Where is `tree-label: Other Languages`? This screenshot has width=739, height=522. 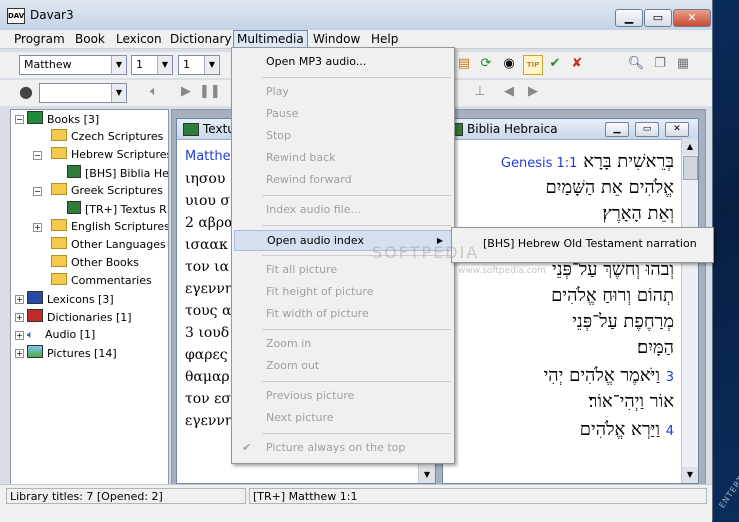
tree-label: Other Languages is located at coordinates (118, 244).